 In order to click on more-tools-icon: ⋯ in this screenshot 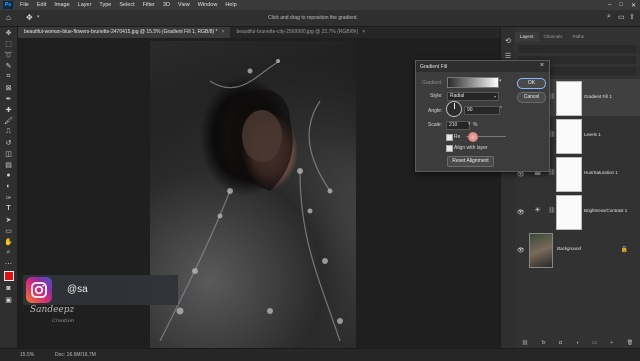, I will do `click(8, 263)`.